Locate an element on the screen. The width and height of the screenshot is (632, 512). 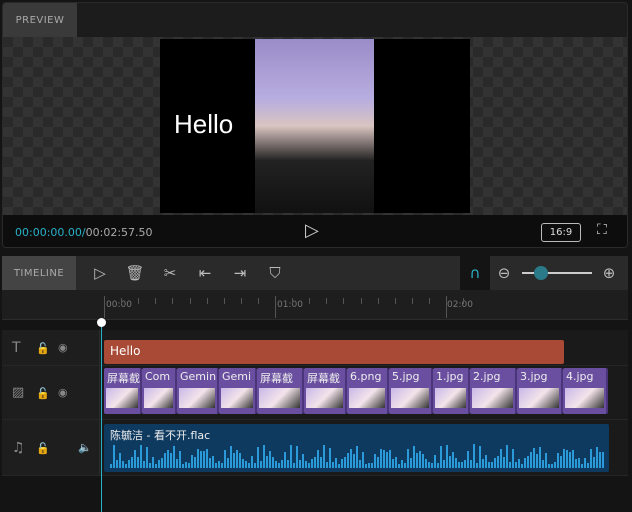
playhead-handle is located at coordinates (101, 322).